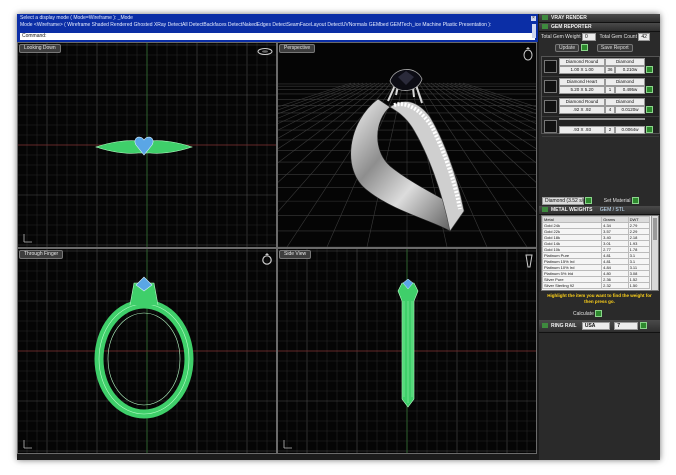 Image resolution: width=676 pixels, height=475 pixels. I want to click on set-material-button: Set Material, so click(617, 201).